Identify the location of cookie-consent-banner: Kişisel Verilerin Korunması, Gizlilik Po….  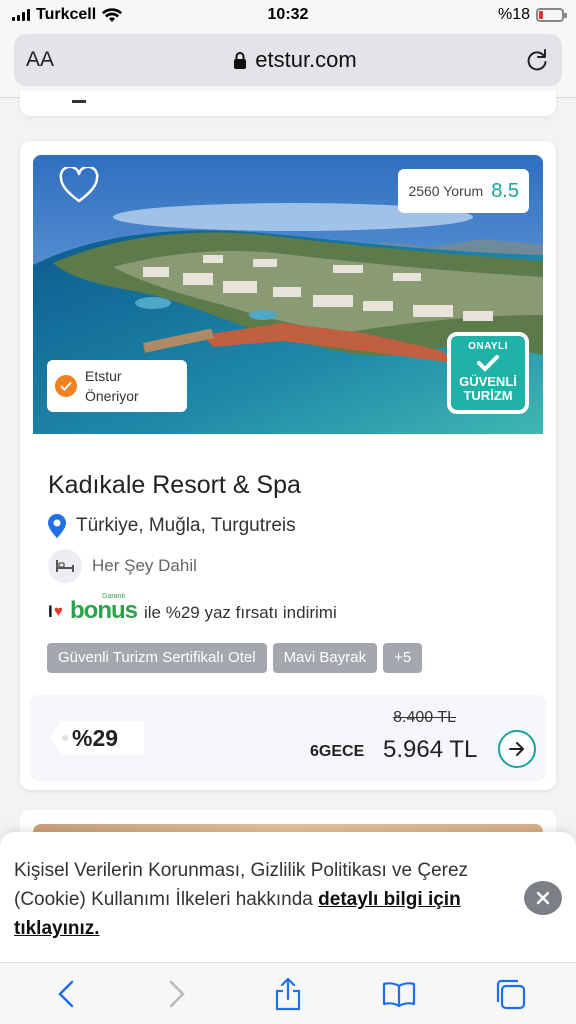
(288, 897).